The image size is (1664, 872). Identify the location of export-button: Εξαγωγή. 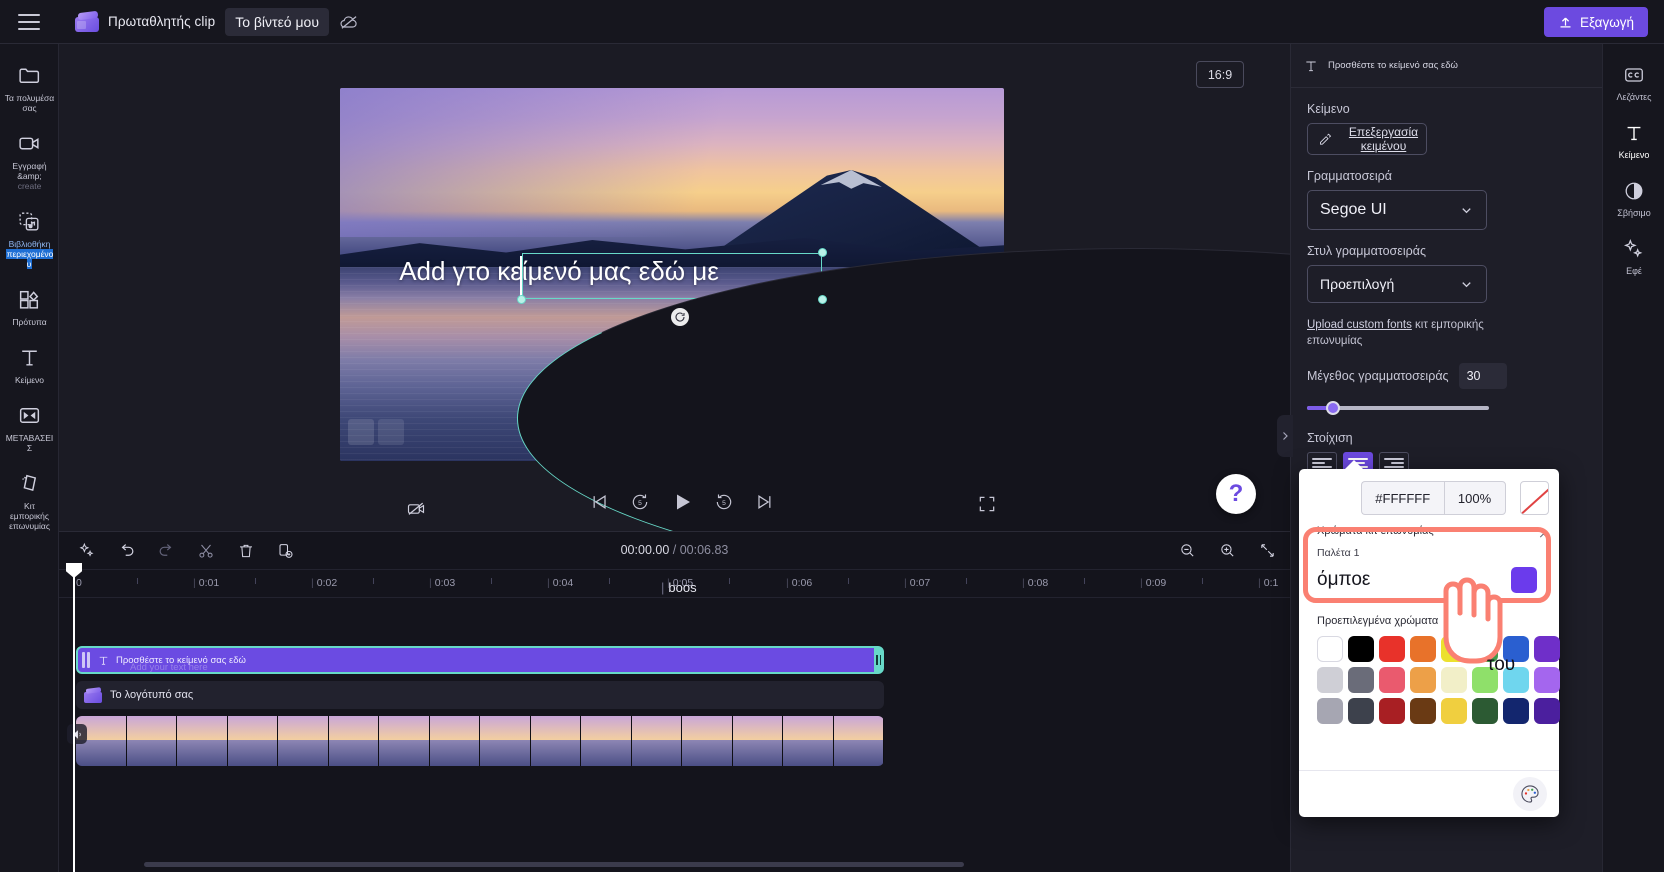
(1595, 22).